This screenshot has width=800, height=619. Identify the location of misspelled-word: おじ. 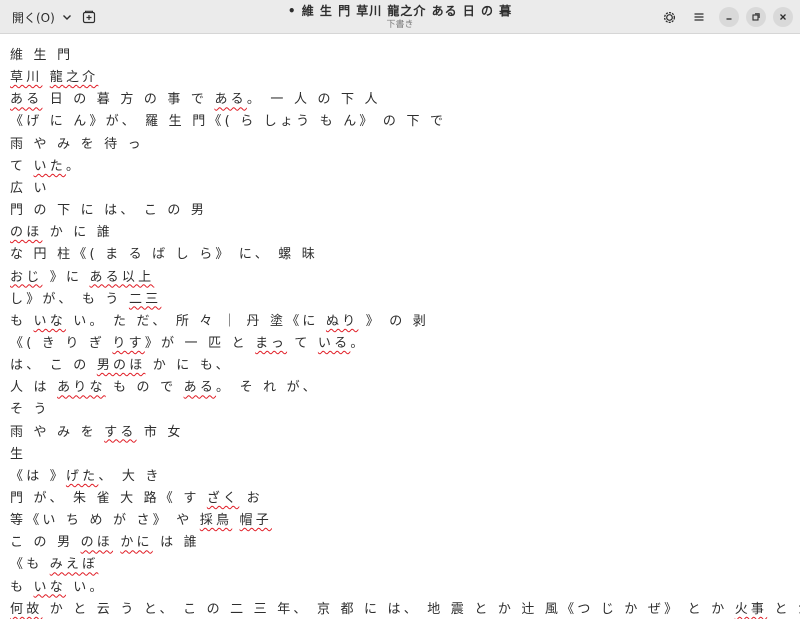
(26, 277).